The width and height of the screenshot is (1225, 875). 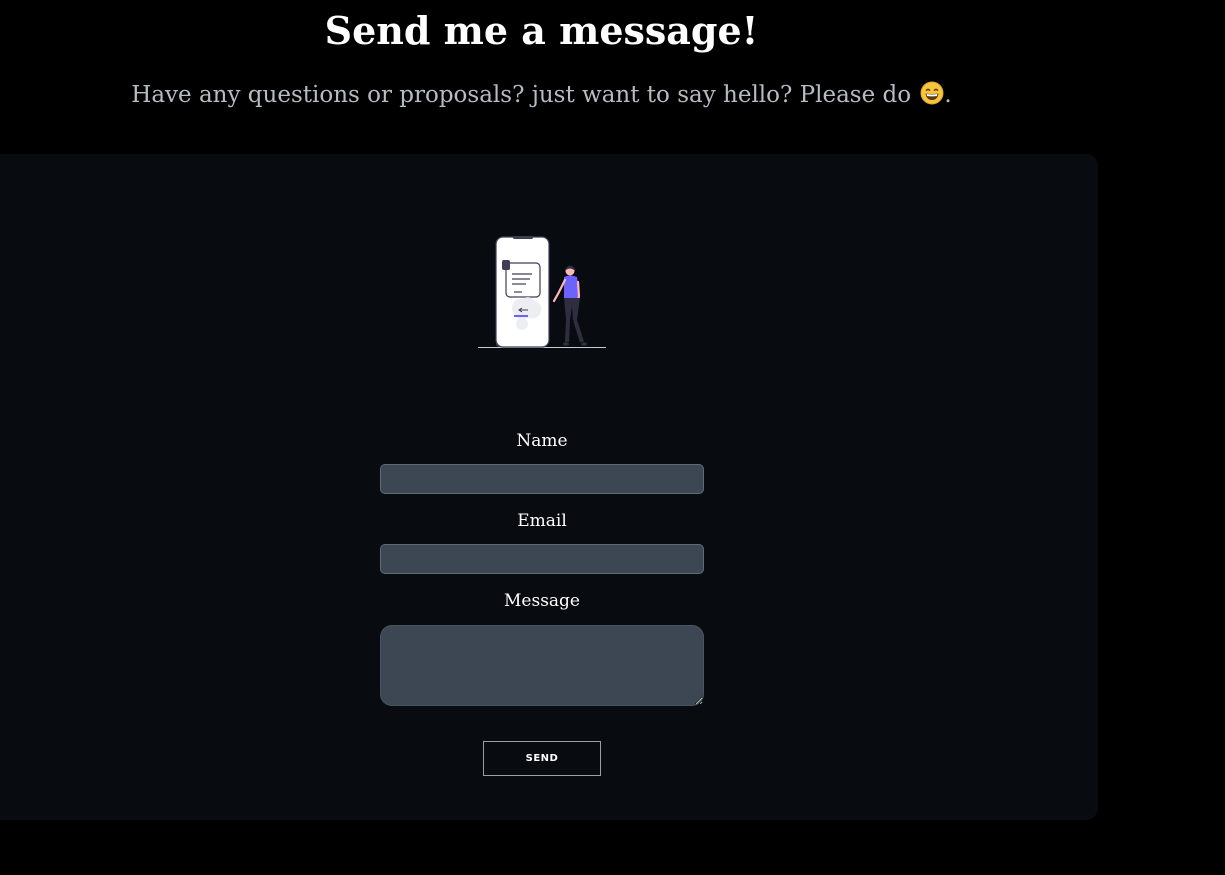 What do you see at coordinates (542, 665) in the screenshot?
I see `message-textarea` at bounding box center [542, 665].